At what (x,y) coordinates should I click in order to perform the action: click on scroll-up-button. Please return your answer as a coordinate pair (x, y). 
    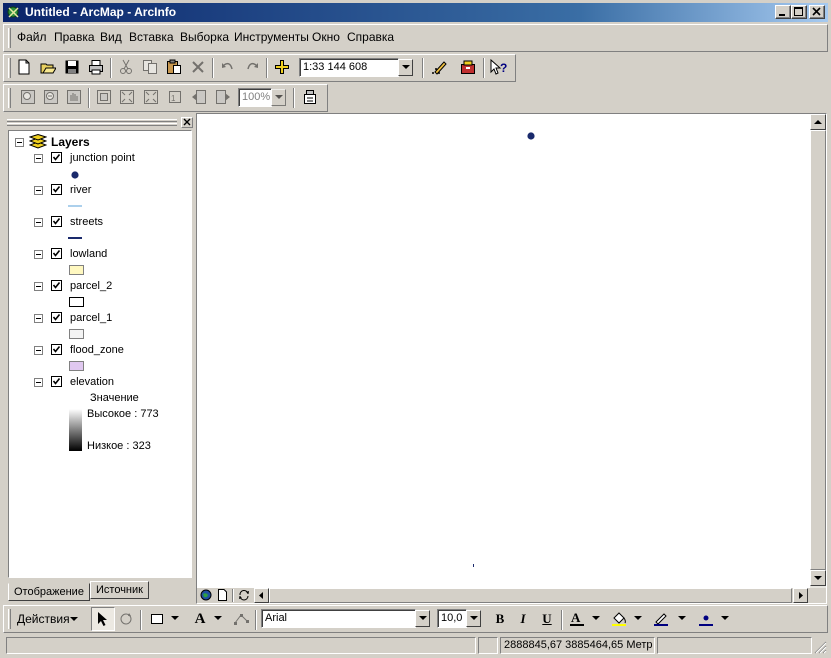
    Looking at the image, I should click on (818, 122).